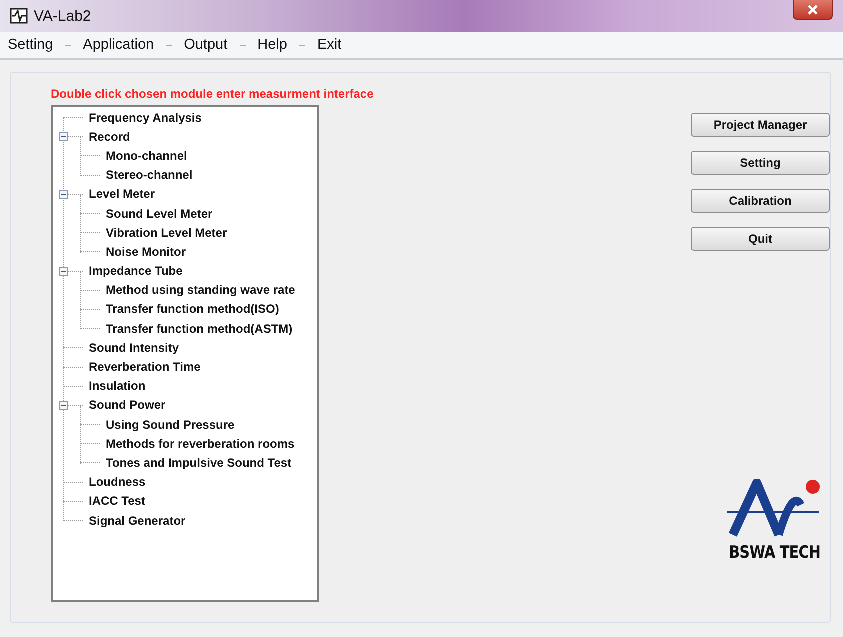  I want to click on tree-item: Sound Intensity, so click(134, 347).